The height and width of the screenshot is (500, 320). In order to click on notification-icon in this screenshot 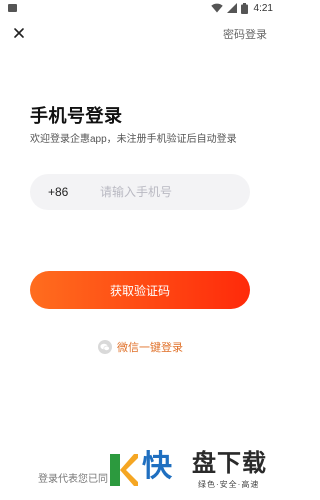, I will do `click(12, 8)`.